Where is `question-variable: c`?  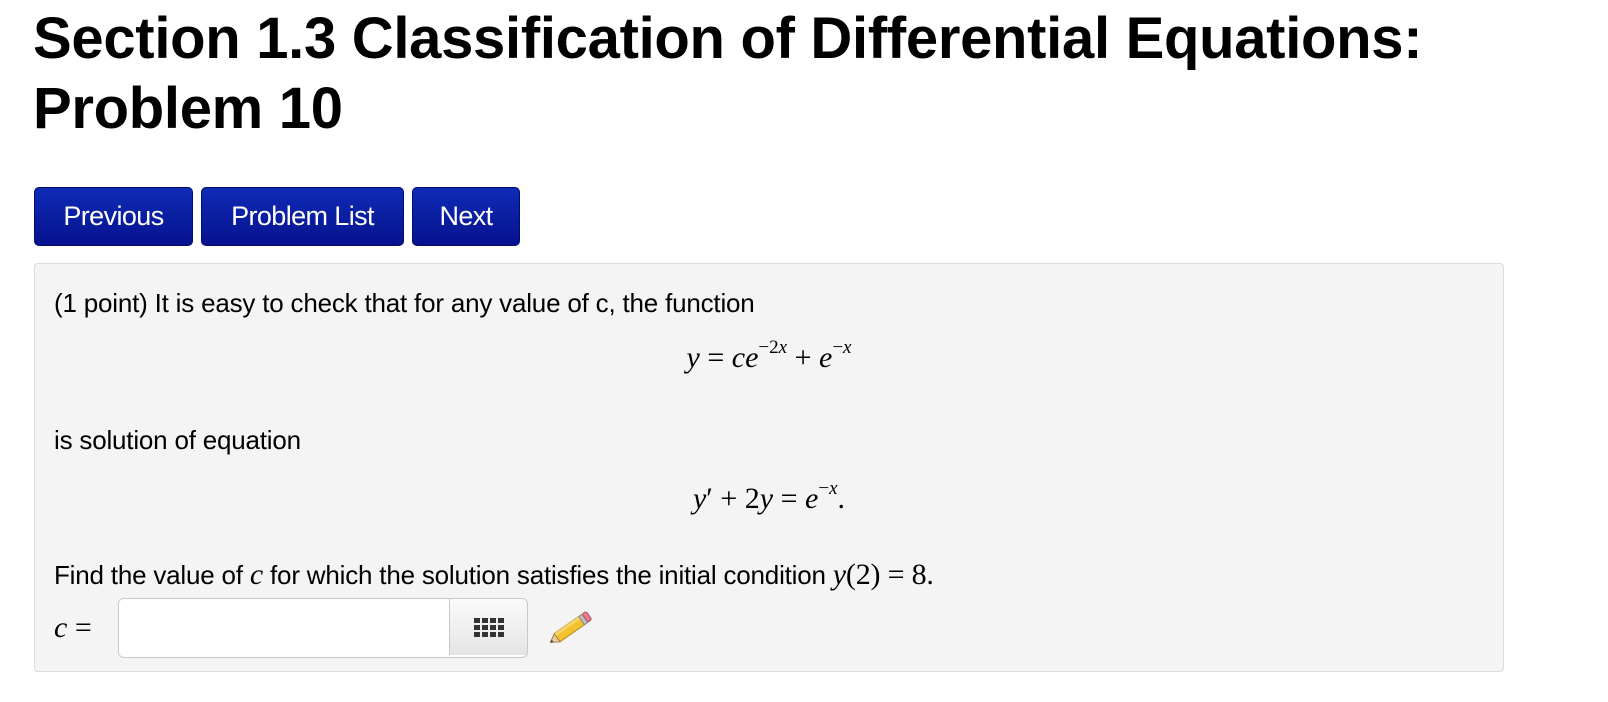
question-variable: c is located at coordinates (256, 574).